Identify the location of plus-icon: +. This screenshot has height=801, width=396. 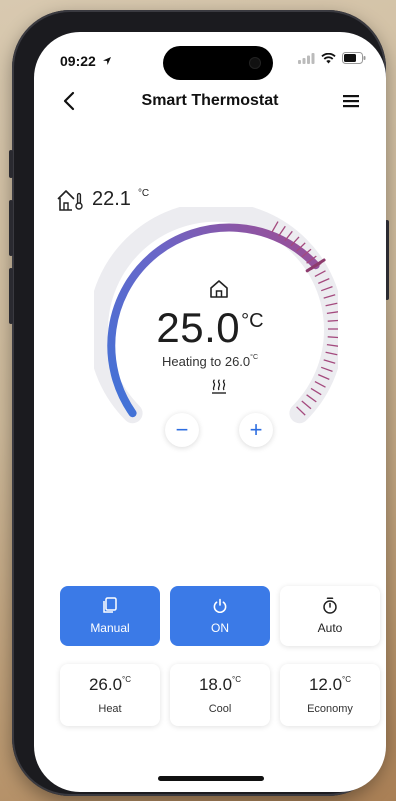
(256, 429).